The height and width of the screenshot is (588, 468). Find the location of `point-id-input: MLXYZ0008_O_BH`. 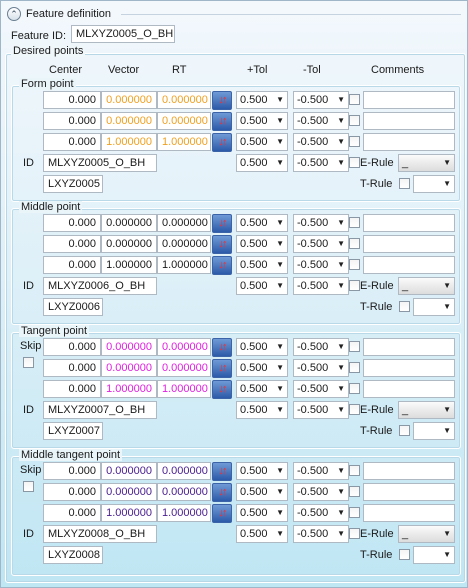

point-id-input: MLXYZ0008_O_BH is located at coordinates (100, 534).